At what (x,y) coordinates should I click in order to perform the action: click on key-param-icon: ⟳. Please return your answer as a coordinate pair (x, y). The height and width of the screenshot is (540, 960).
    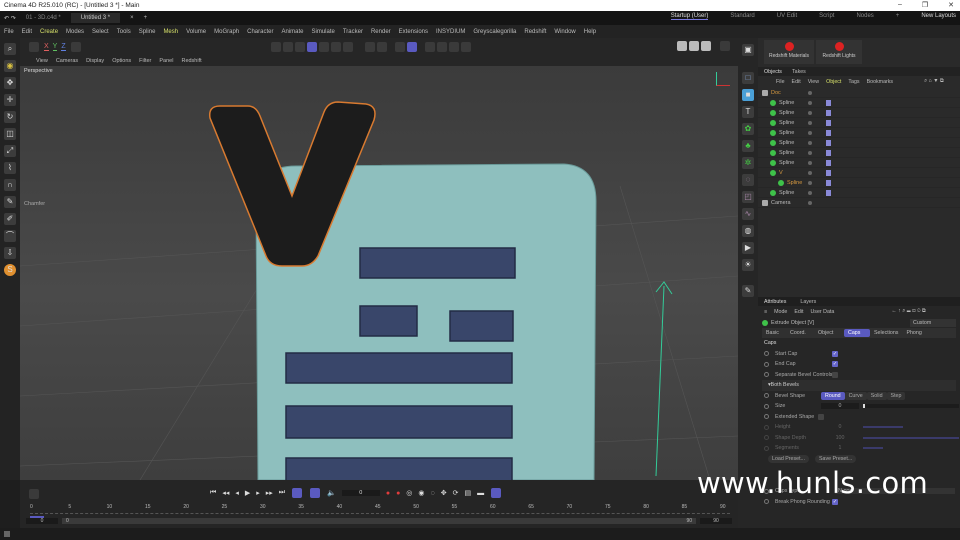
    Looking at the image, I should click on (456, 493).